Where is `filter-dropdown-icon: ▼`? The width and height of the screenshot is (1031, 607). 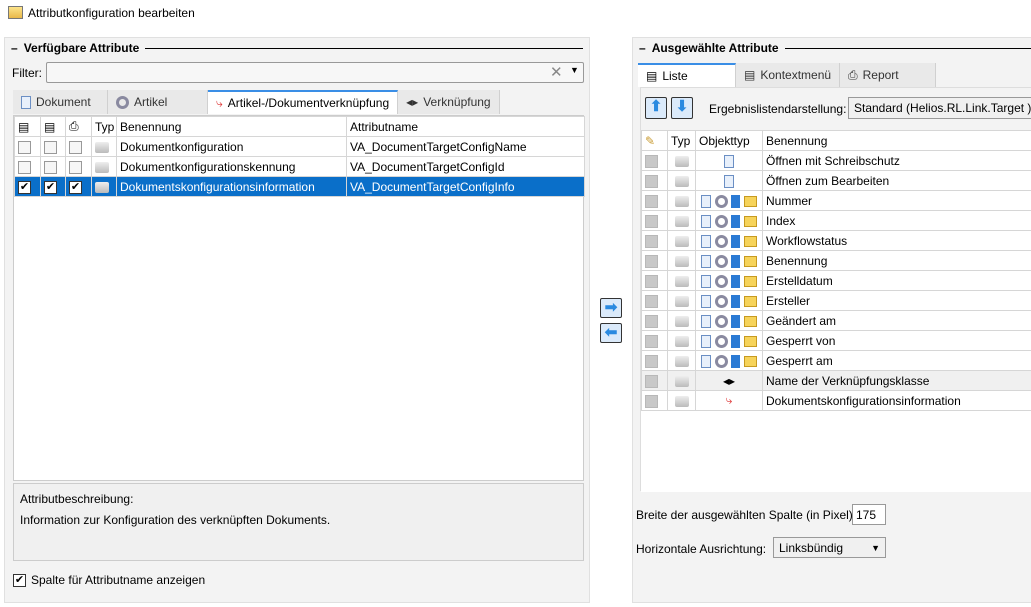
filter-dropdown-icon: ▼ is located at coordinates (574, 70).